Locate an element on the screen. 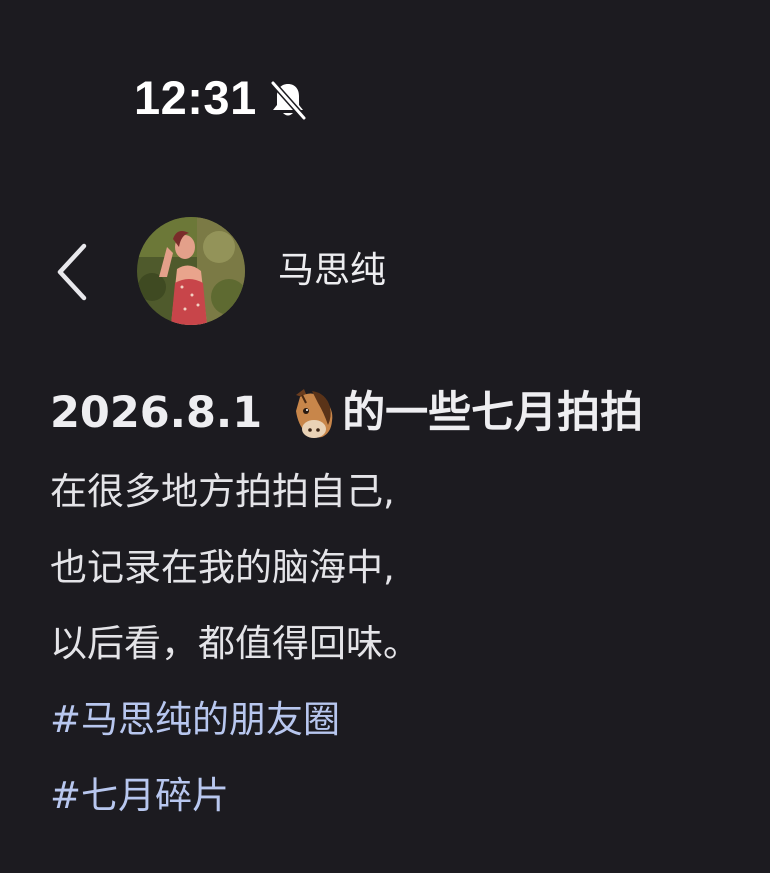  post-line: 在很多地方拍拍自己, is located at coordinates (222, 491).